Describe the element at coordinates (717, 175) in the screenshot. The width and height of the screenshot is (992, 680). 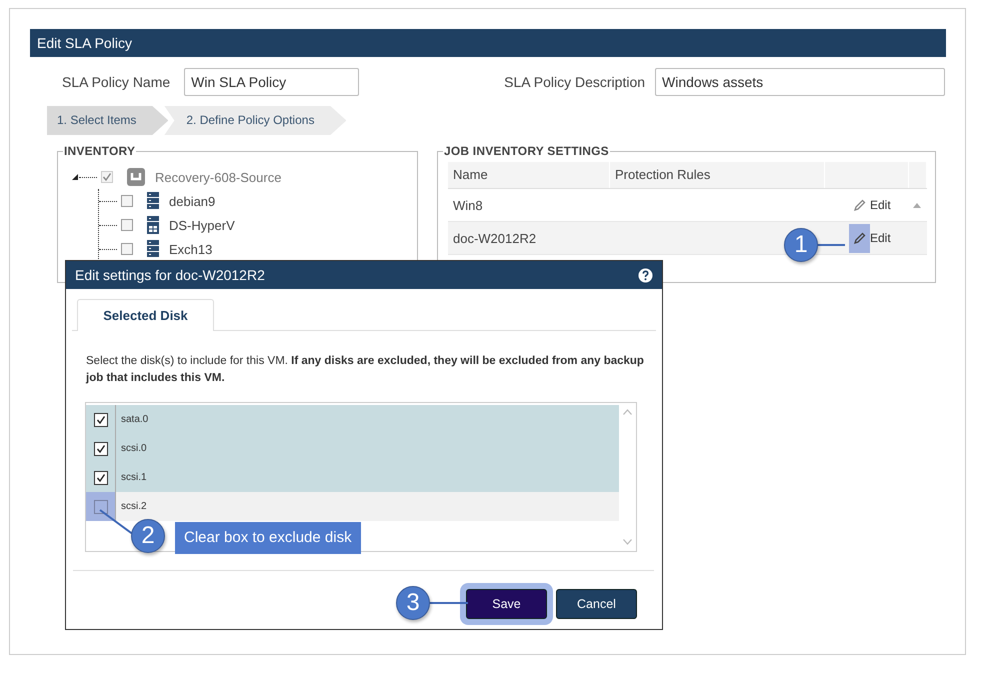
I see `column-header: Protection Rules` at that location.